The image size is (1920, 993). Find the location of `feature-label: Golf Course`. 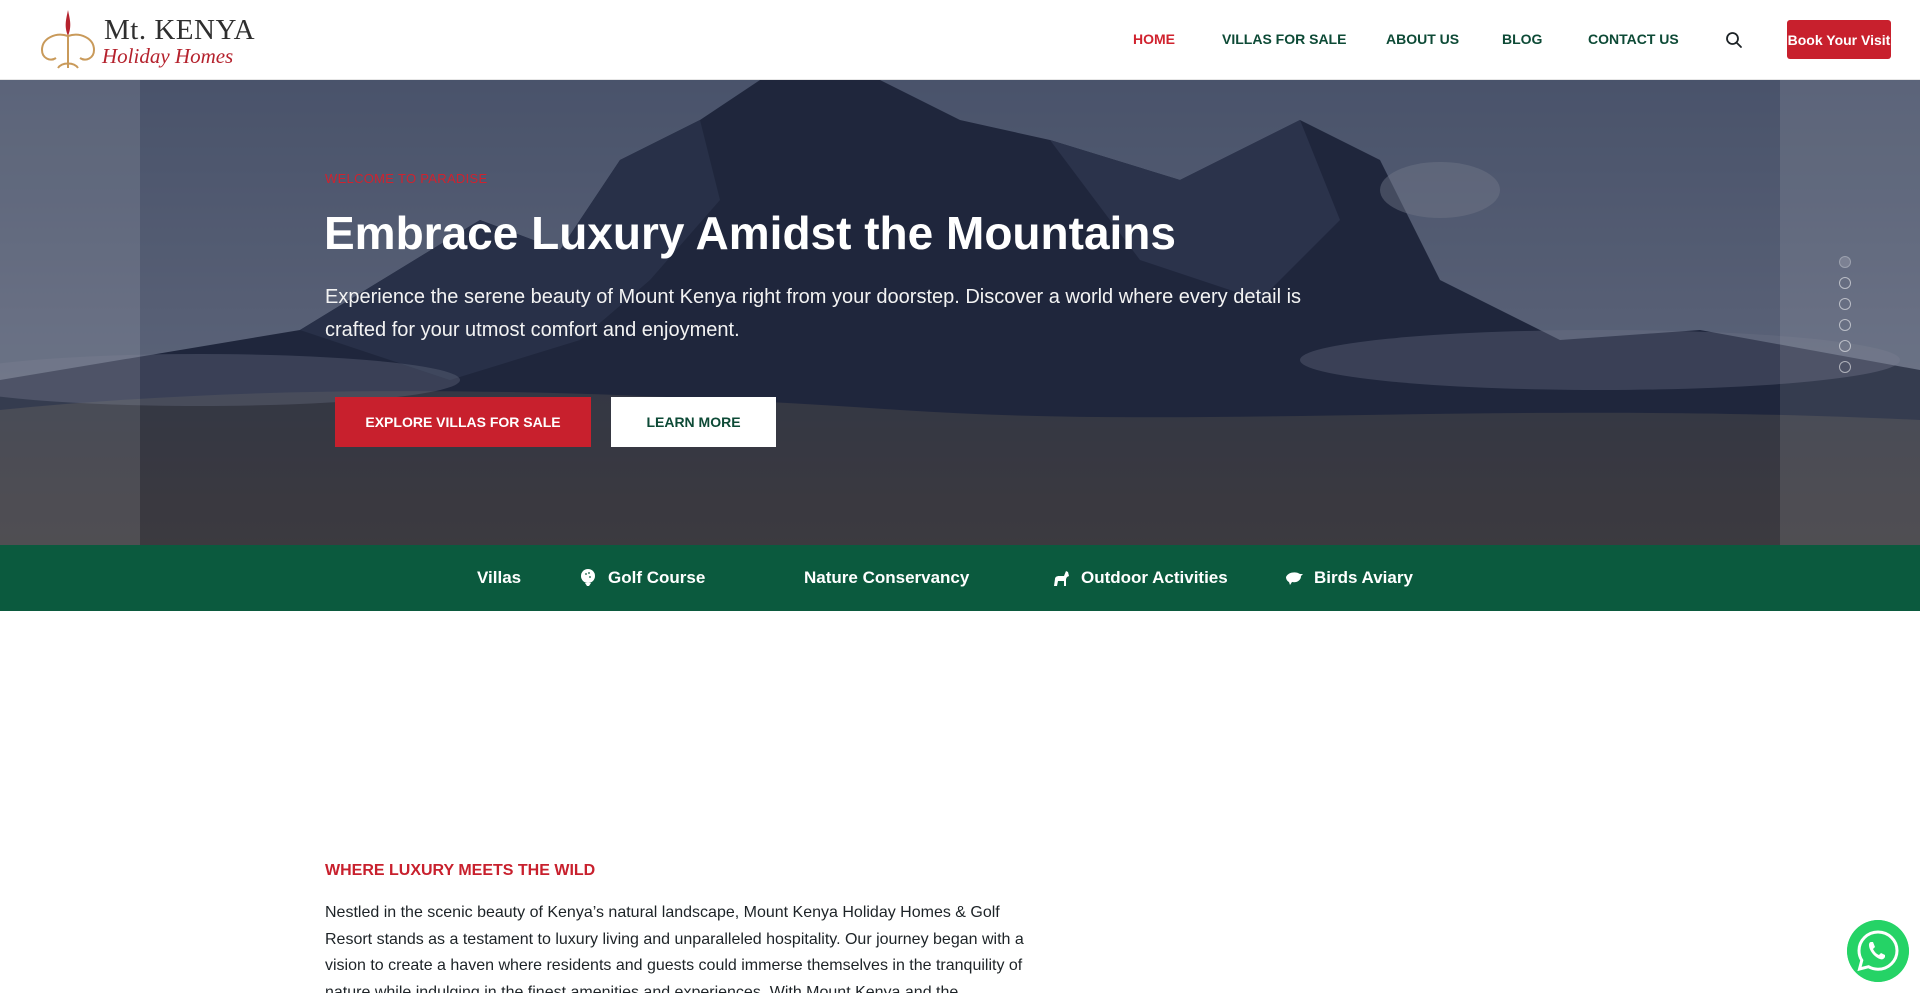

feature-label: Golf Course is located at coordinates (657, 577).